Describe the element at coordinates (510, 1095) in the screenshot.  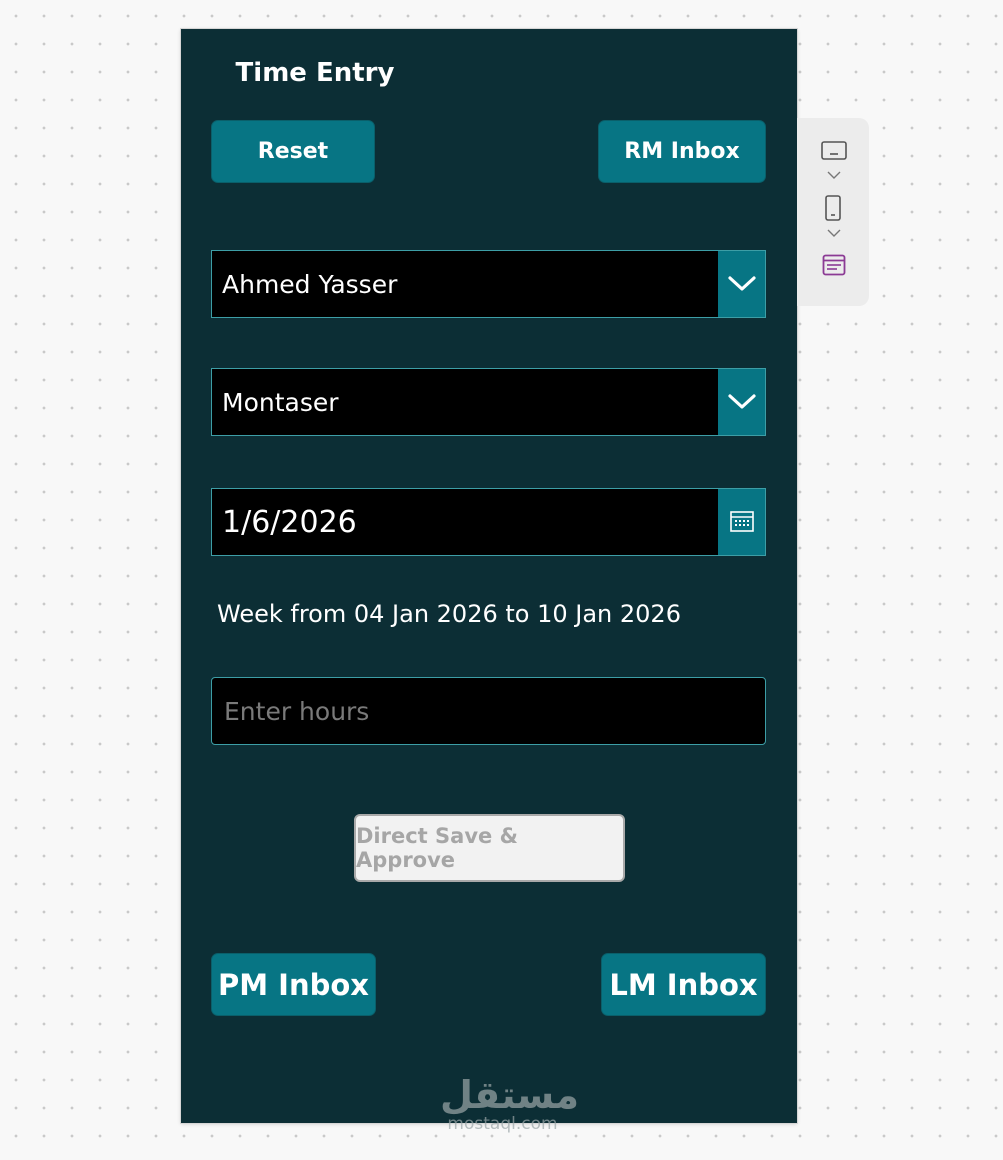
I see `watermark-arabic: مستقل` at that location.